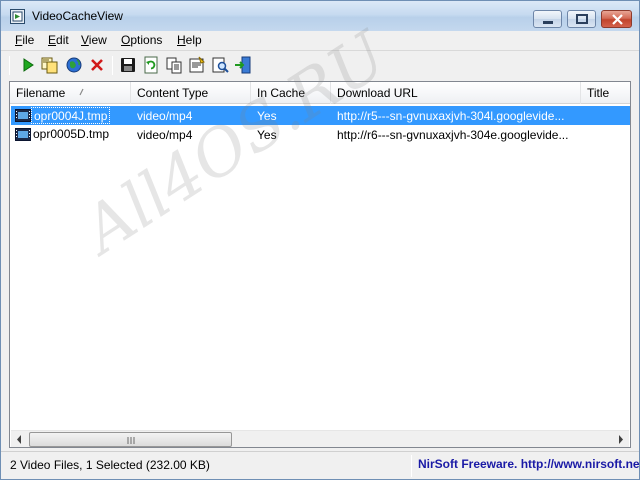 This screenshot has height=480, width=640. I want to click on horizontal-scrollbar, so click(320, 438).